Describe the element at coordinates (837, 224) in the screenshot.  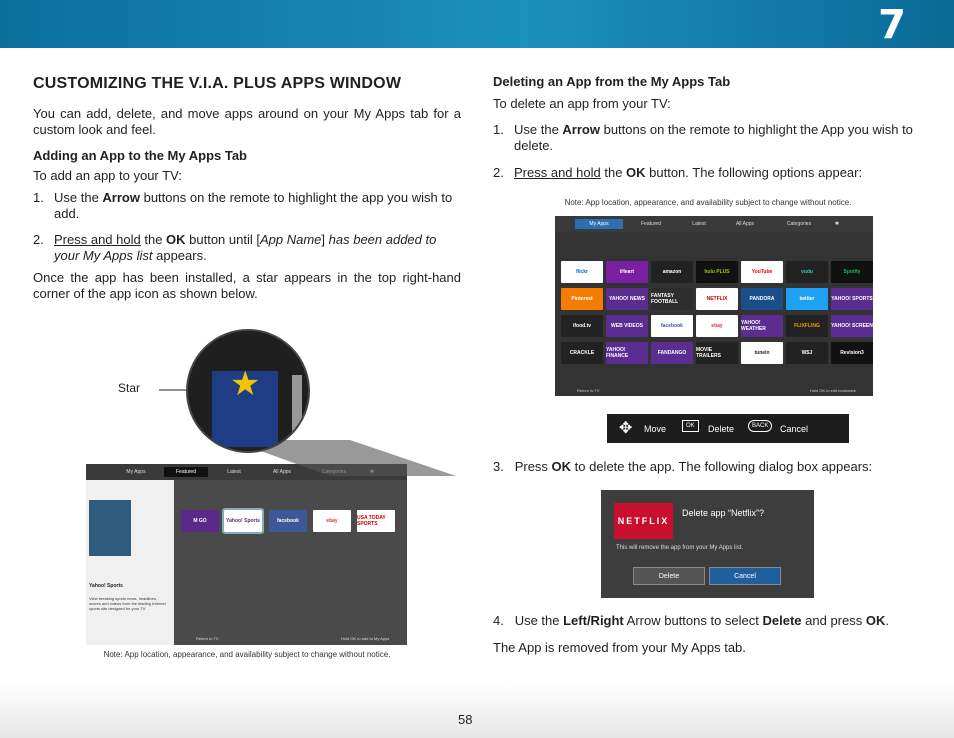
I see `gear-icon: ✱` at that location.